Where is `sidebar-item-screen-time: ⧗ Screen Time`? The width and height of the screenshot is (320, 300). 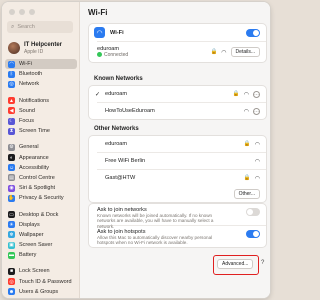
sidebar-item-screen-time: ⧗ Screen Time is located at coordinates (41, 131).